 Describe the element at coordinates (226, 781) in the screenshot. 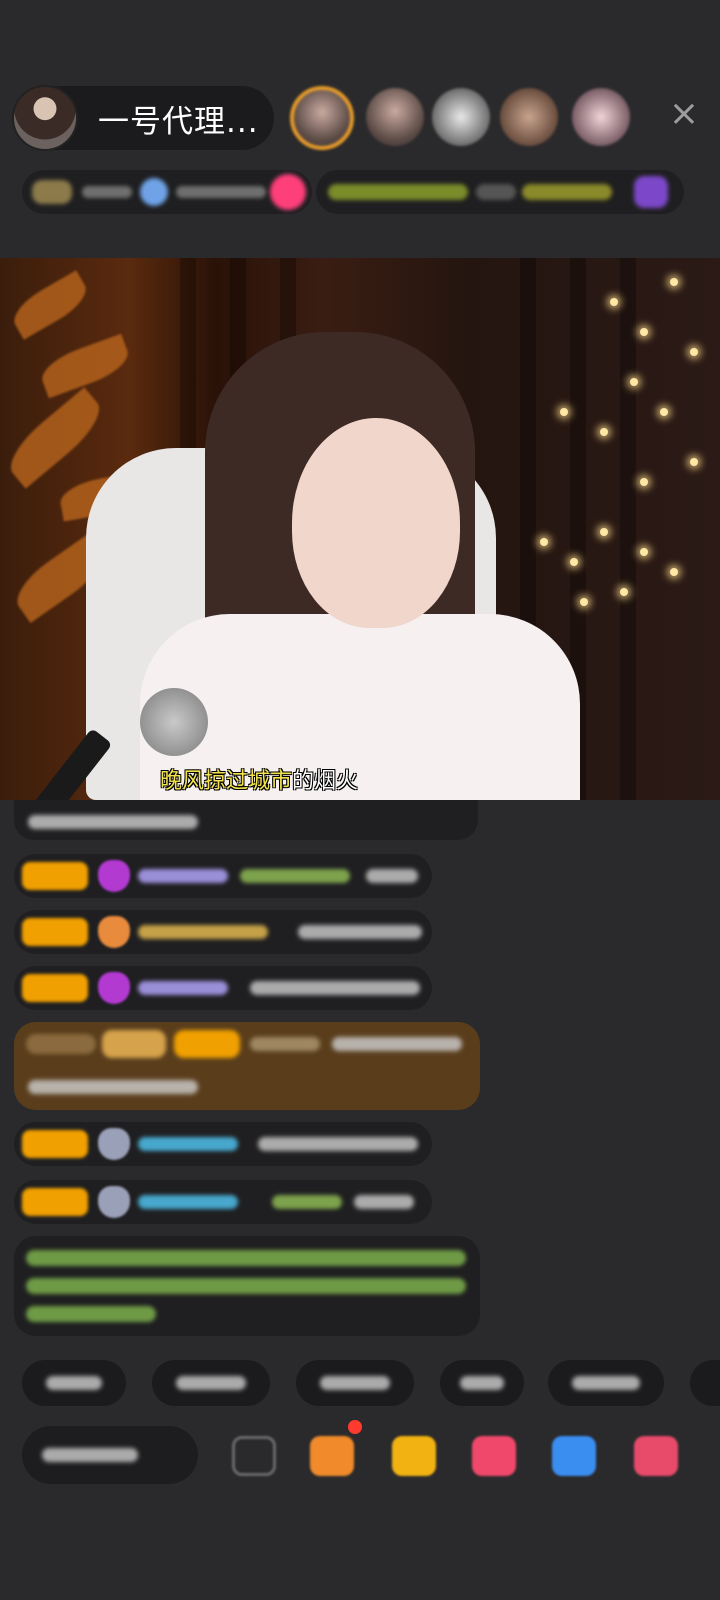

I see `subtitle-highlight: 晚风掠过城市` at that location.